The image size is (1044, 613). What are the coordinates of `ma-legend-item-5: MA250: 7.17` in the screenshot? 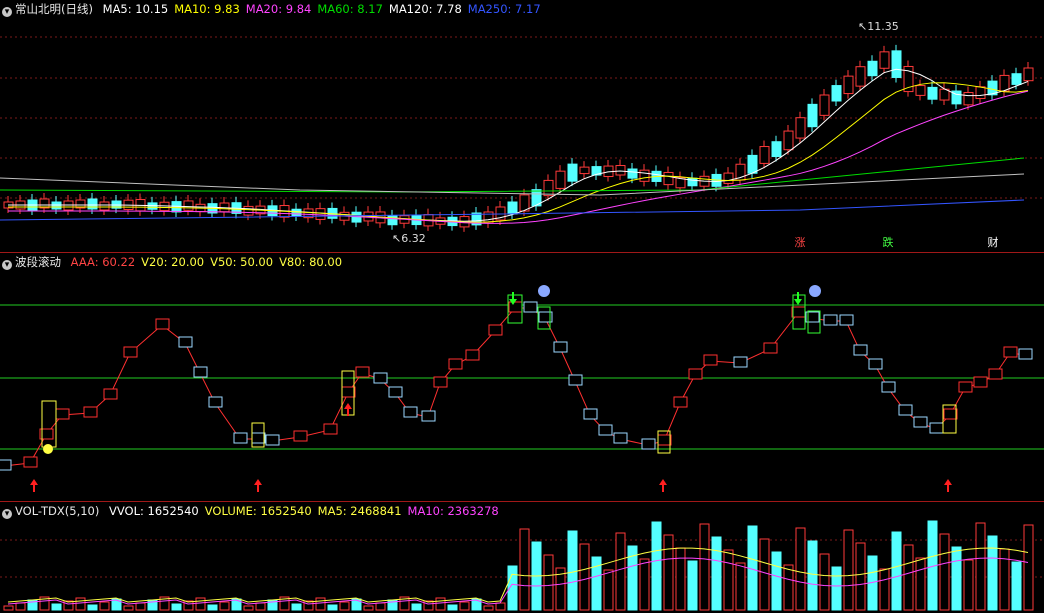 It's located at (504, 9).